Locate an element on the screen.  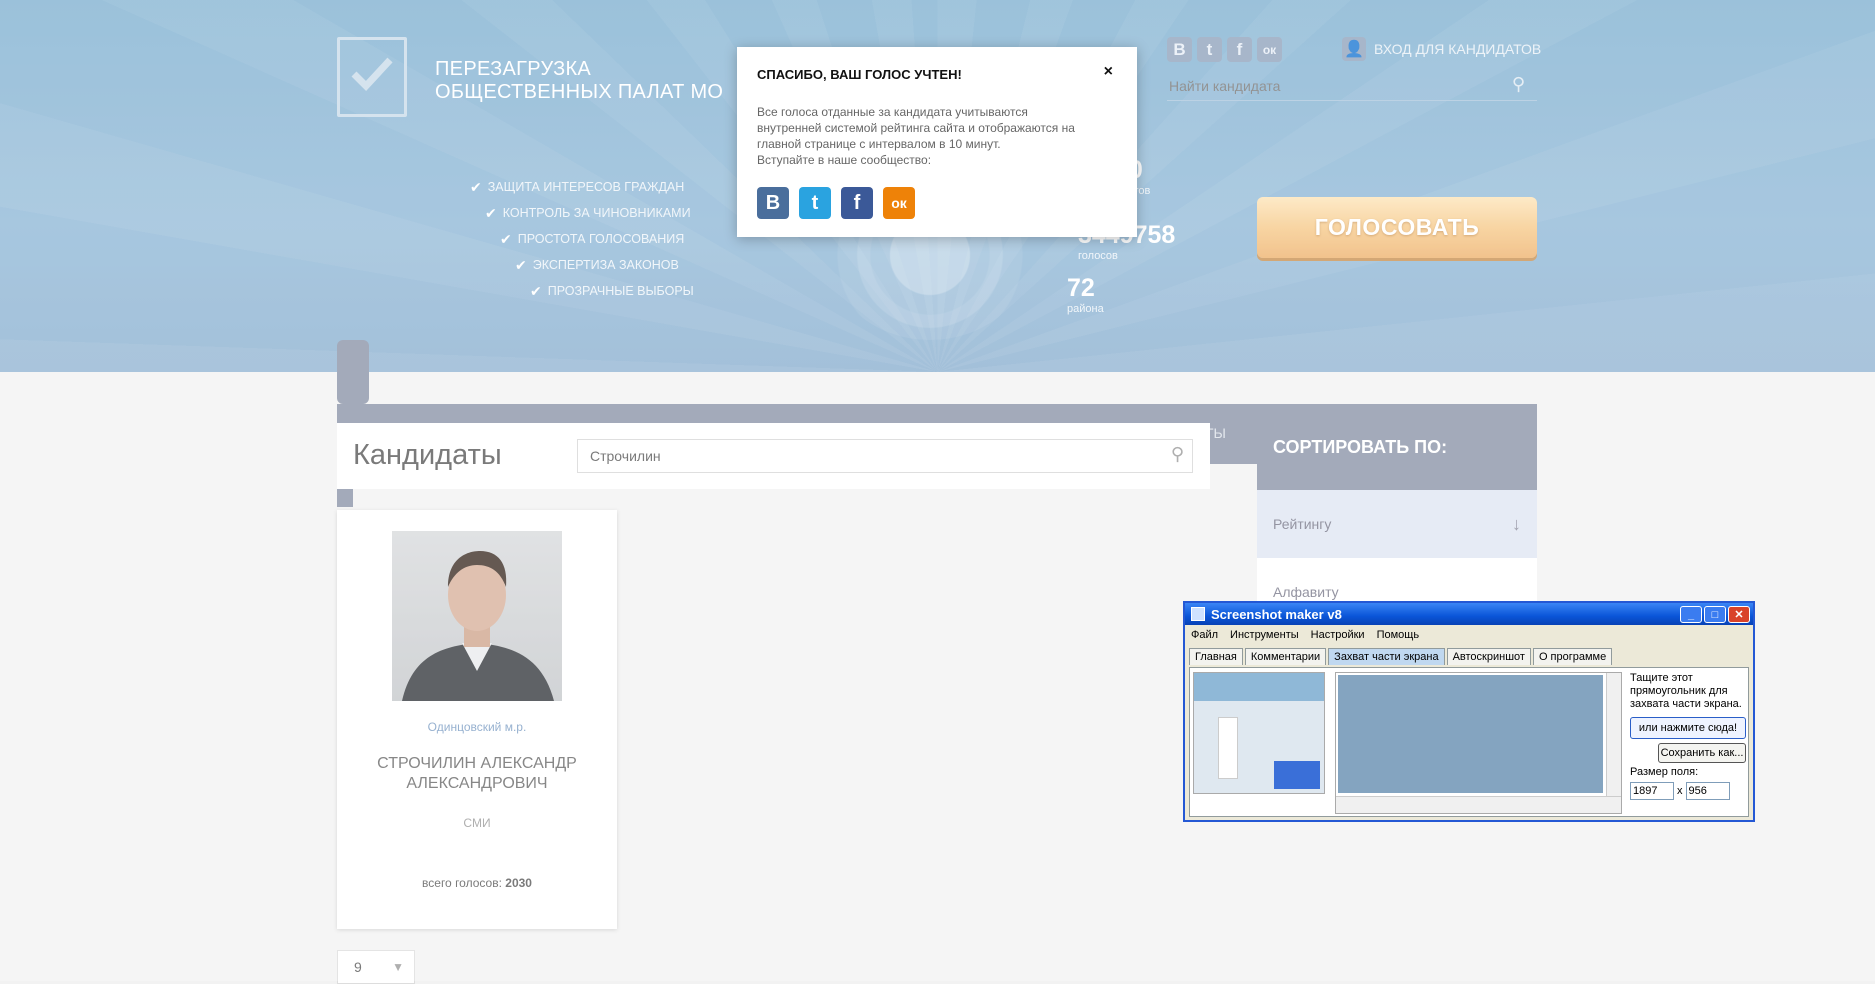
size-row: x is located at coordinates (1688, 791).